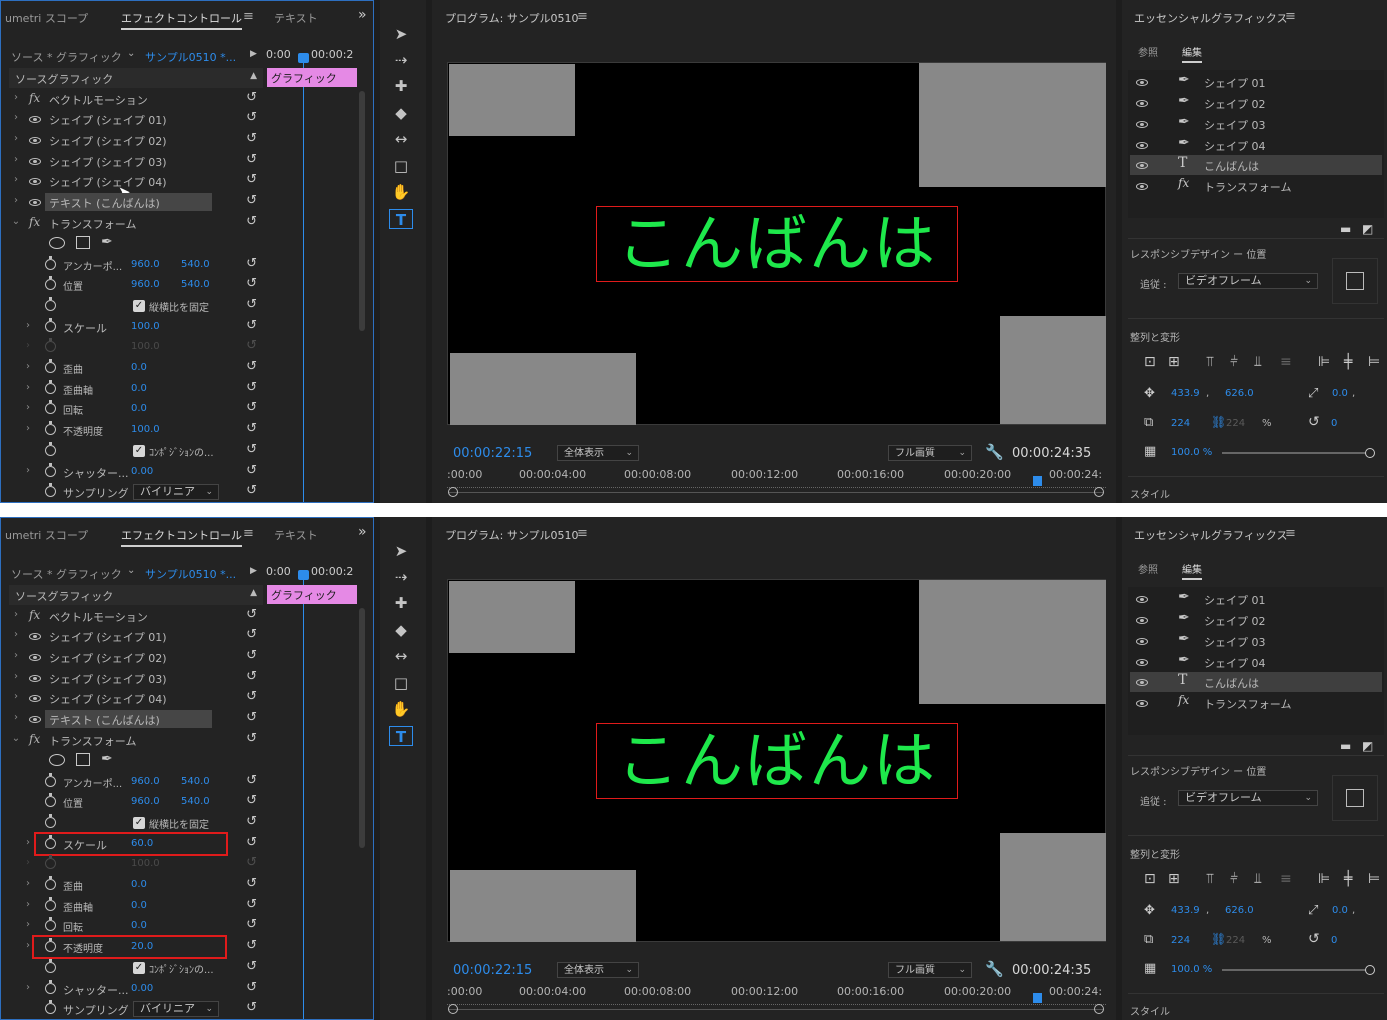  Describe the element at coordinates (136, 327) in the screenshot. I see `prop-row-scale: › スケール 100.0 ↺` at that location.